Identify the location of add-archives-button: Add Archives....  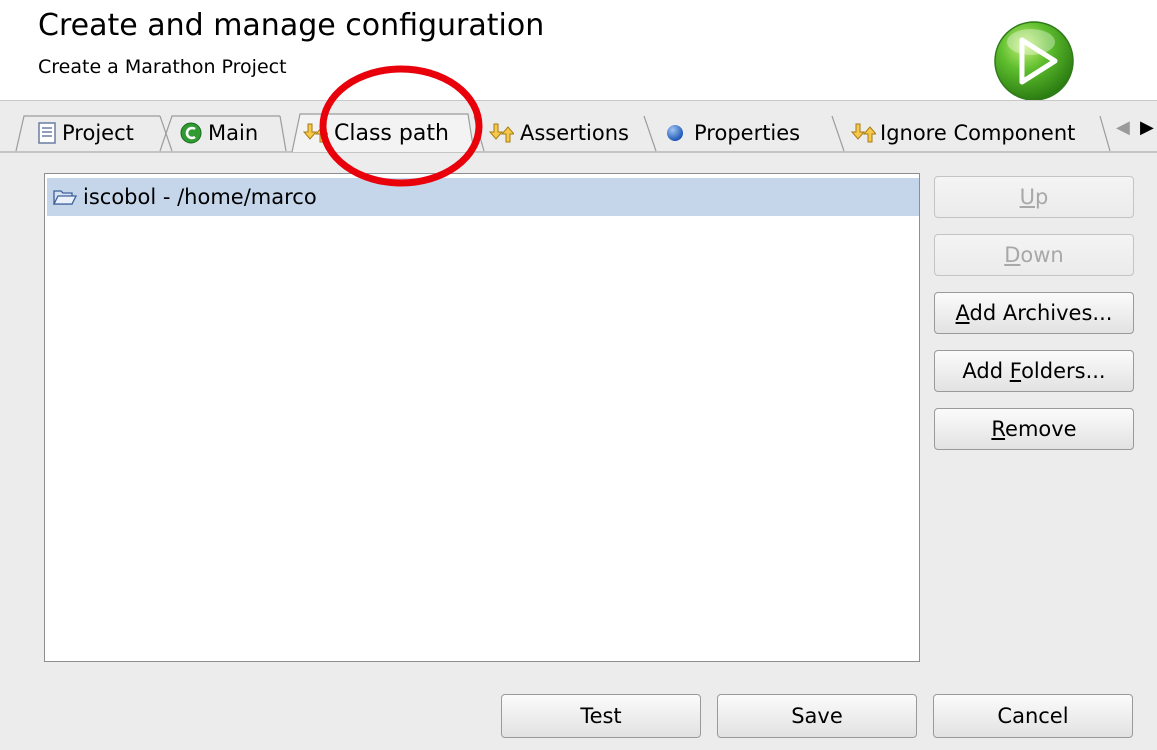
(1034, 313).